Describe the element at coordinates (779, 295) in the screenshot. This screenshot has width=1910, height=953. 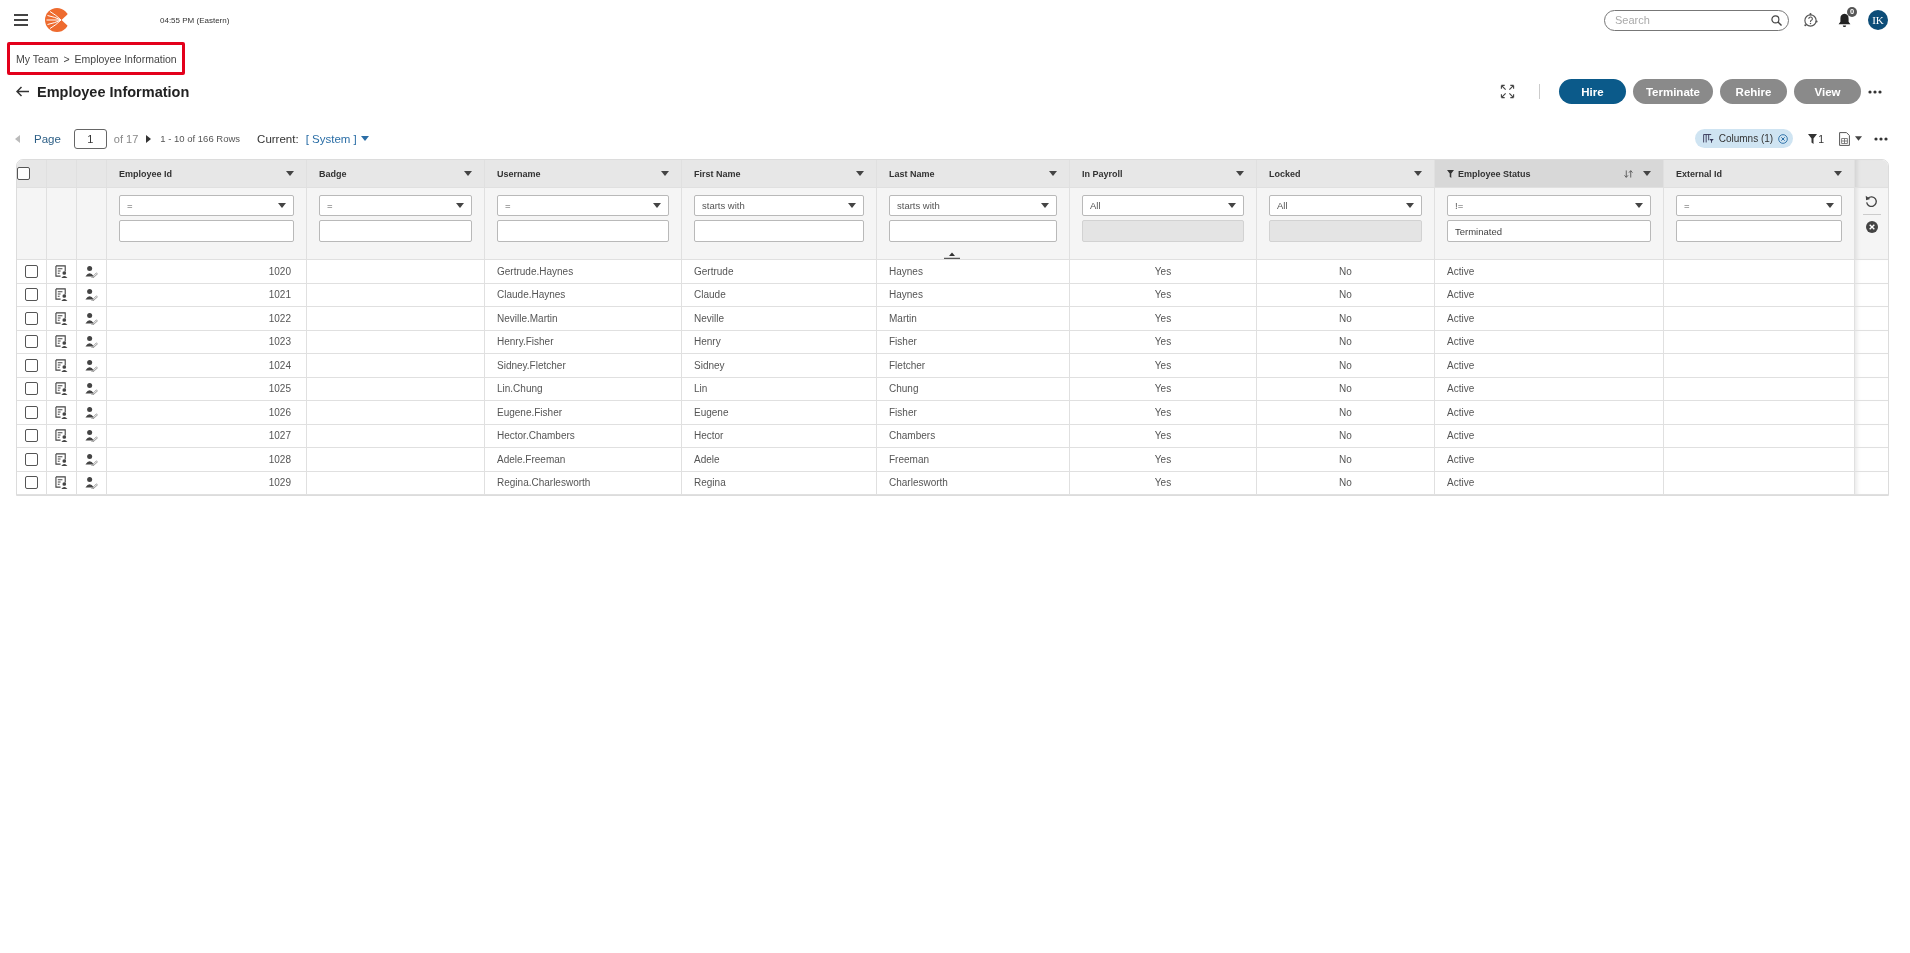
I see `table-cell: Claude` at that location.